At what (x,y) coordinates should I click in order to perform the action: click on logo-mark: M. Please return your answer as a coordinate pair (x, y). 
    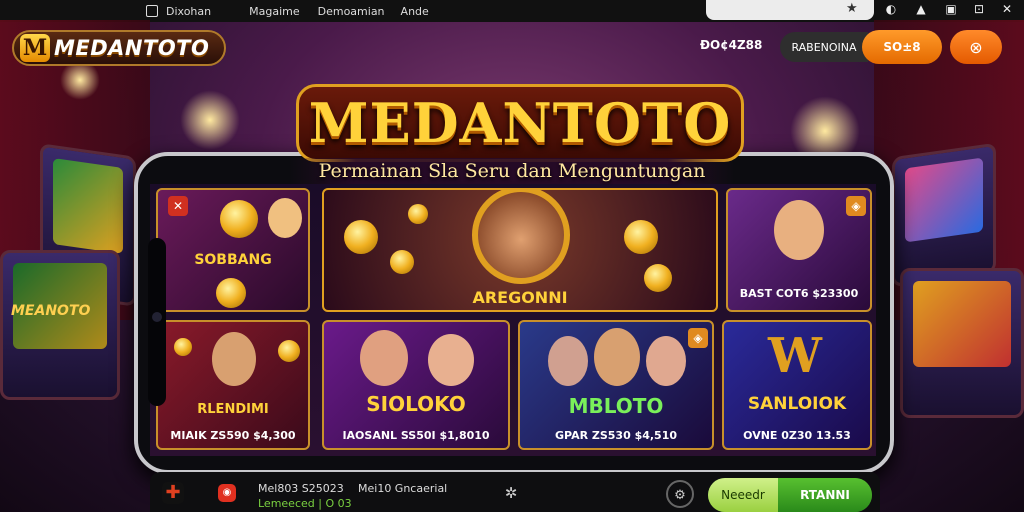
    Looking at the image, I should click on (35, 48).